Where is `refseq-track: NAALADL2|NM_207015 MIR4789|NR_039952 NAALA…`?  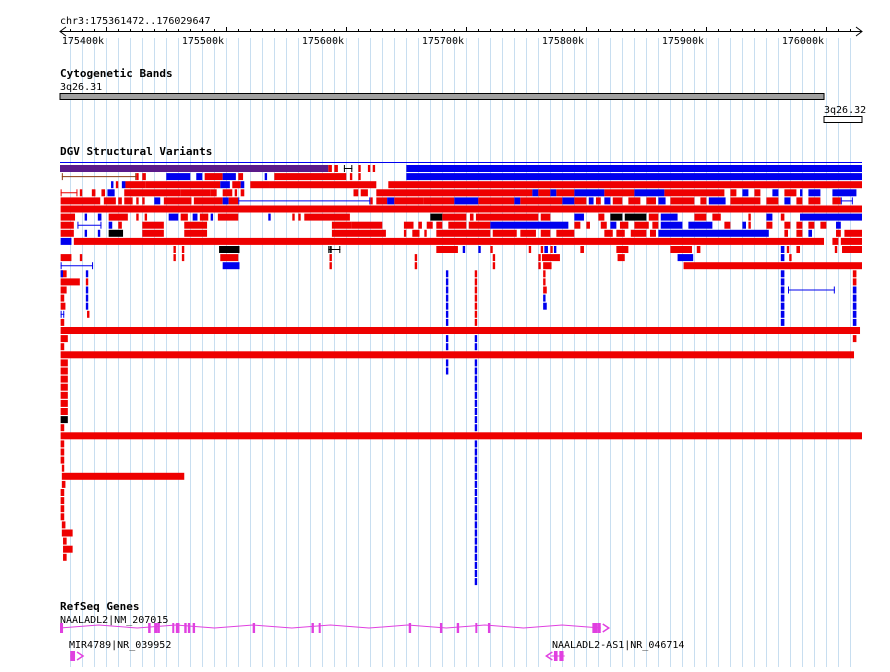
refseq-track: NAALADL2|NM_207015 MIR4789|NR_039952 NAALA… is located at coordinates (371, 638).